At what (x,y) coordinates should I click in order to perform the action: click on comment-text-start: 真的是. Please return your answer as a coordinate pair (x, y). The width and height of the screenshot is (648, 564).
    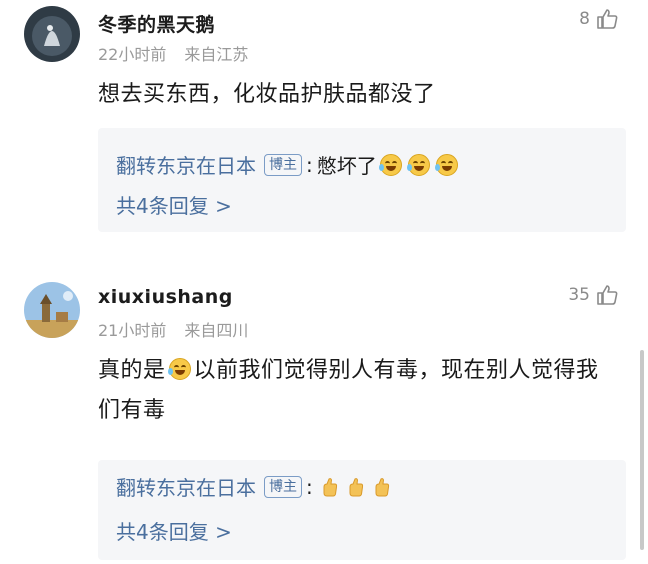
    Looking at the image, I should click on (132, 370).